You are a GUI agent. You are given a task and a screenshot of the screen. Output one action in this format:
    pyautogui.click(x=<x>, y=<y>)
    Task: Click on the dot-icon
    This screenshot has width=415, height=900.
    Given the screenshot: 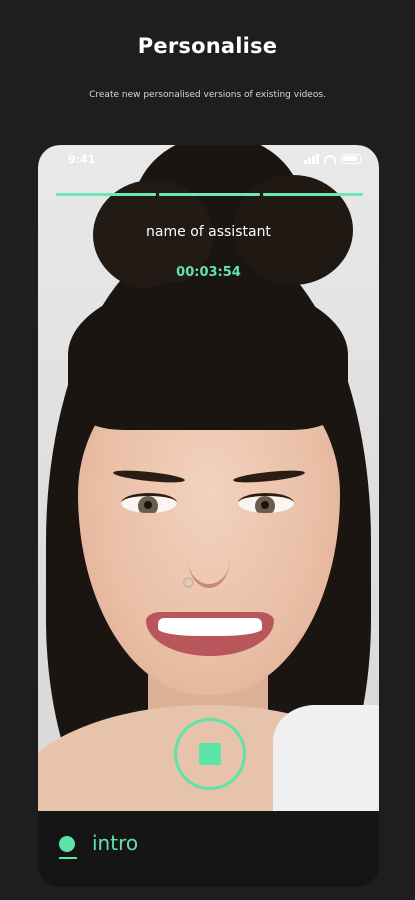 What is the action you would take?
    pyautogui.click(x=67, y=844)
    